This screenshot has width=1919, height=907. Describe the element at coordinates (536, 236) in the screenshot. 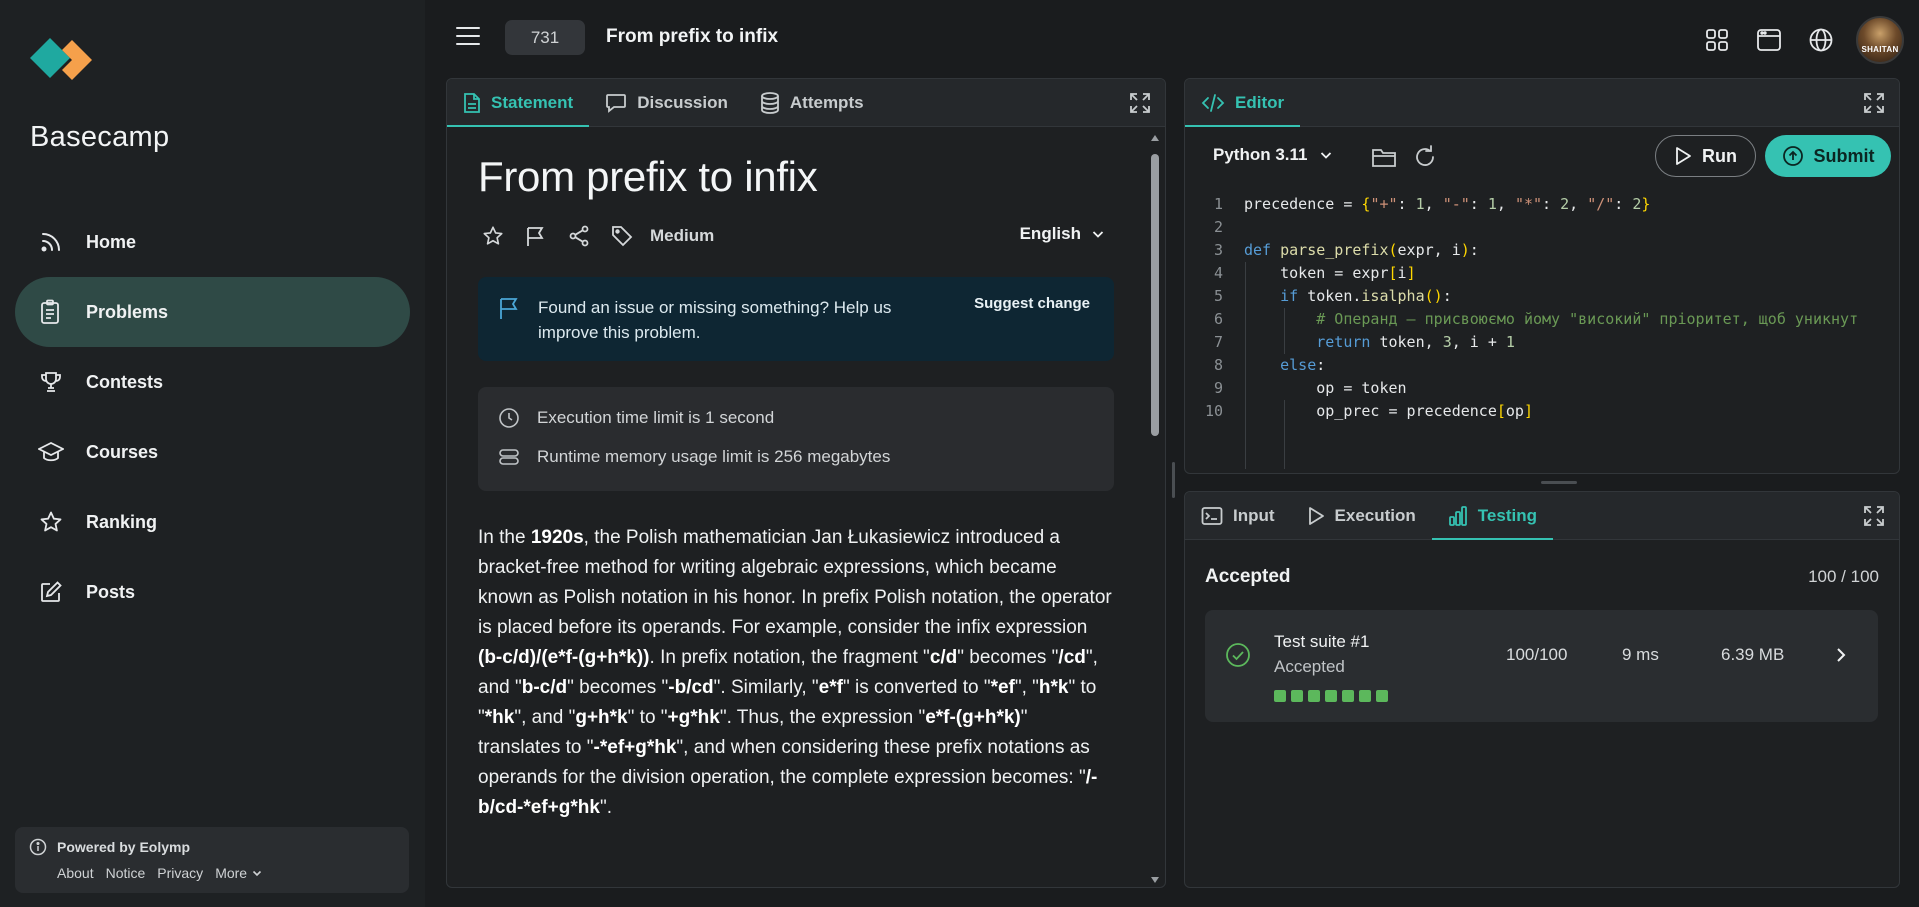

I see `flag-icon` at that location.